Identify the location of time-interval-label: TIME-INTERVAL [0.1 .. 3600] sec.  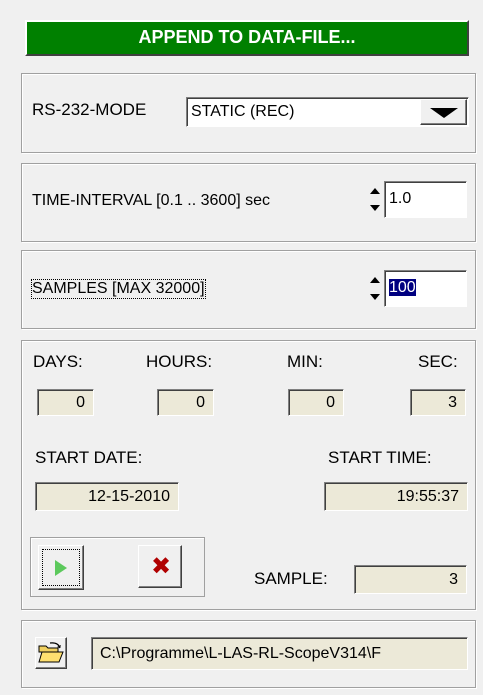
(151, 200).